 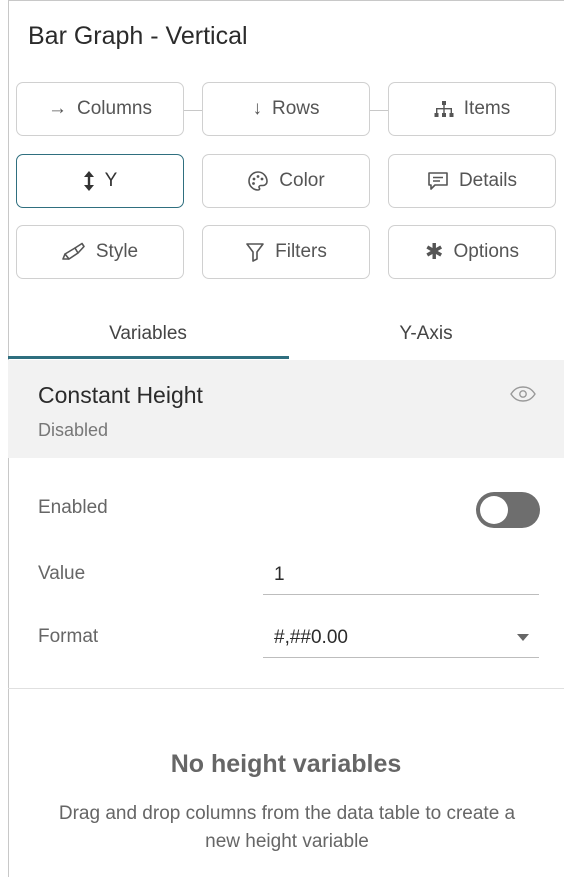 What do you see at coordinates (73, 430) in the screenshot?
I see `section-status: Disabled` at bounding box center [73, 430].